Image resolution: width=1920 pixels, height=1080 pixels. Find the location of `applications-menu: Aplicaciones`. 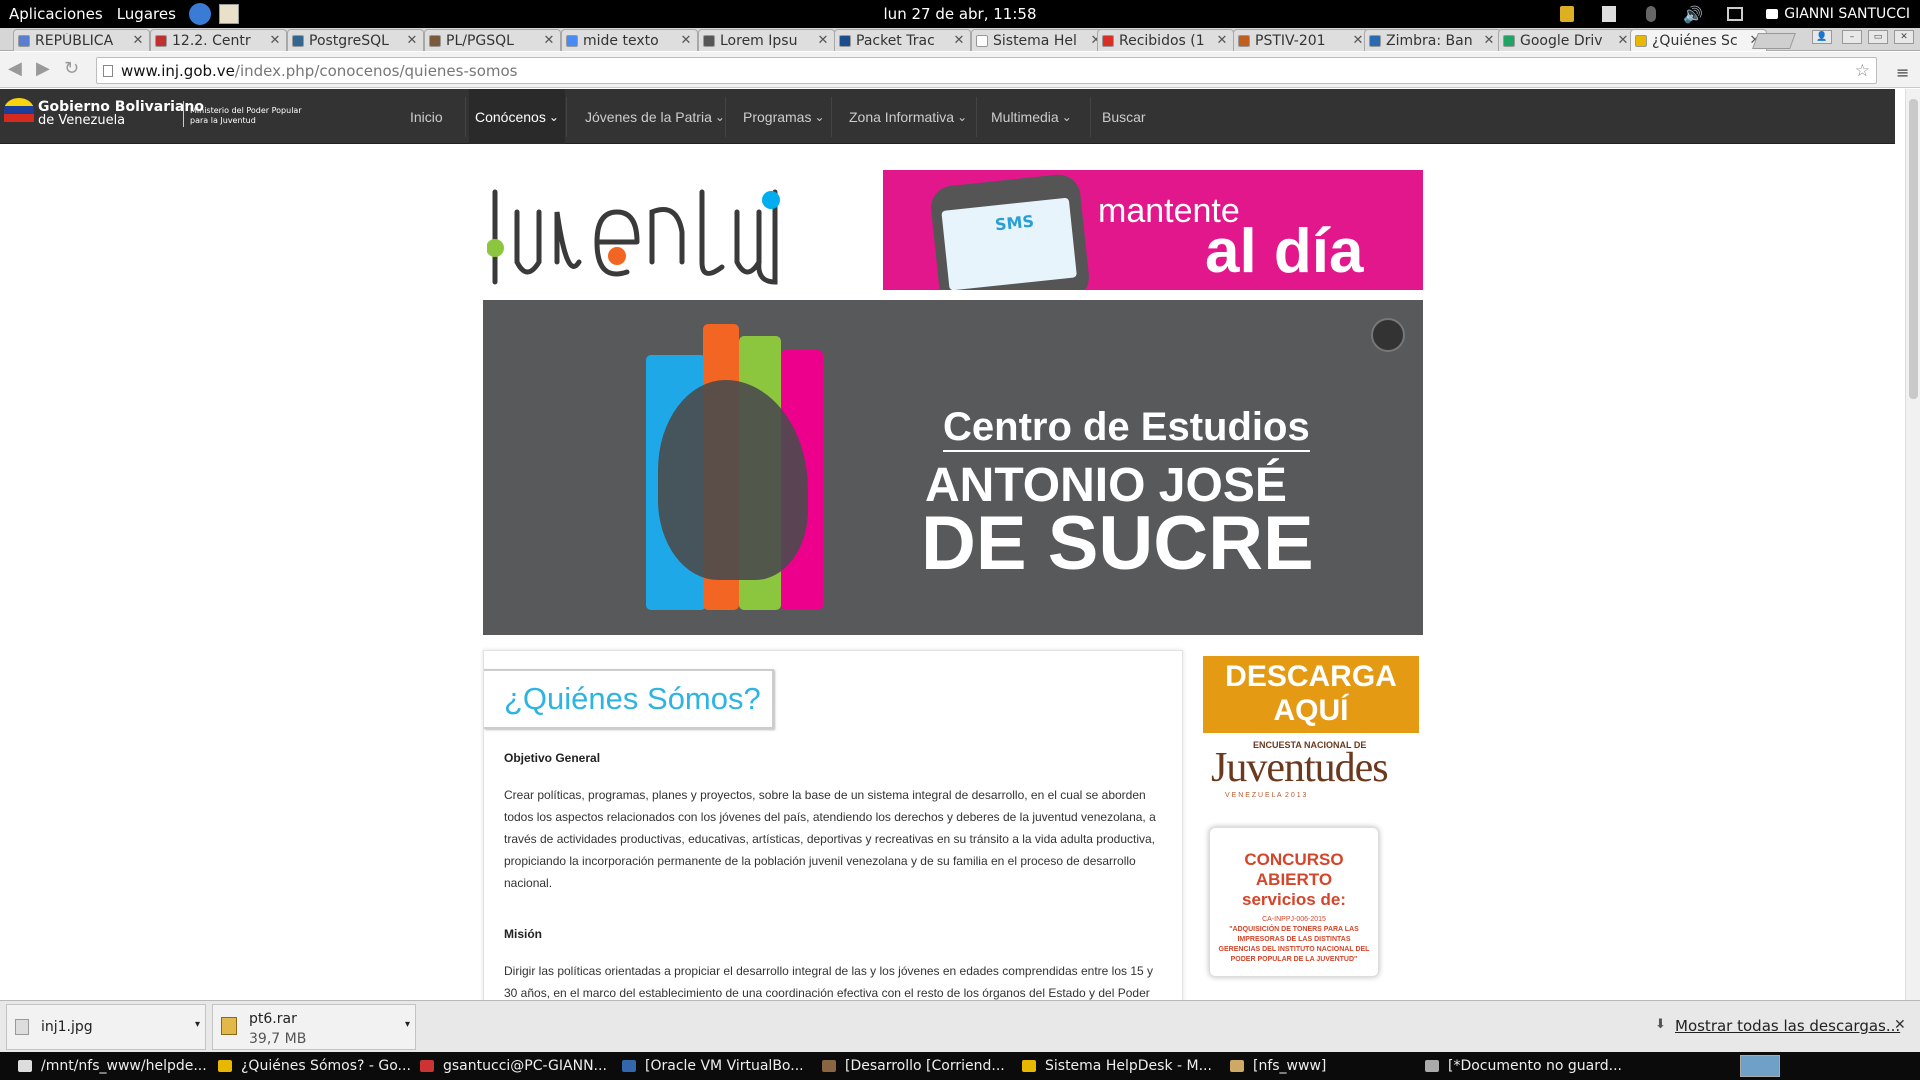

applications-menu: Aplicaciones is located at coordinates (56, 14).